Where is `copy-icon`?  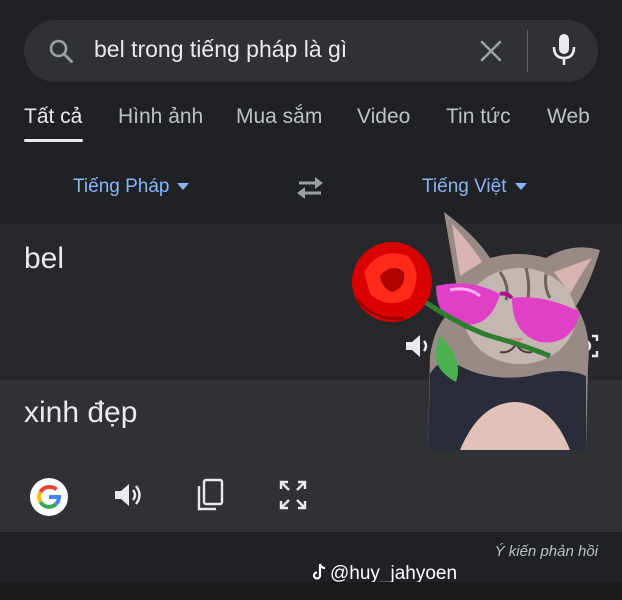 copy-icon is located at coordinates (210, 495).